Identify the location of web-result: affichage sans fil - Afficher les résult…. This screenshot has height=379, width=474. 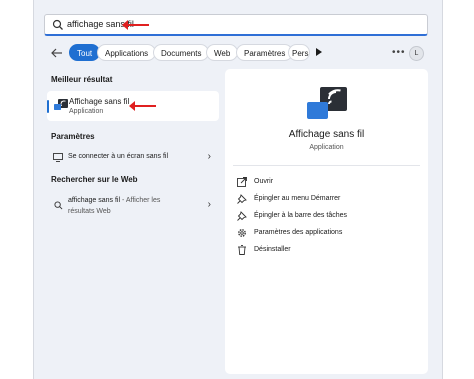
(133, 208).